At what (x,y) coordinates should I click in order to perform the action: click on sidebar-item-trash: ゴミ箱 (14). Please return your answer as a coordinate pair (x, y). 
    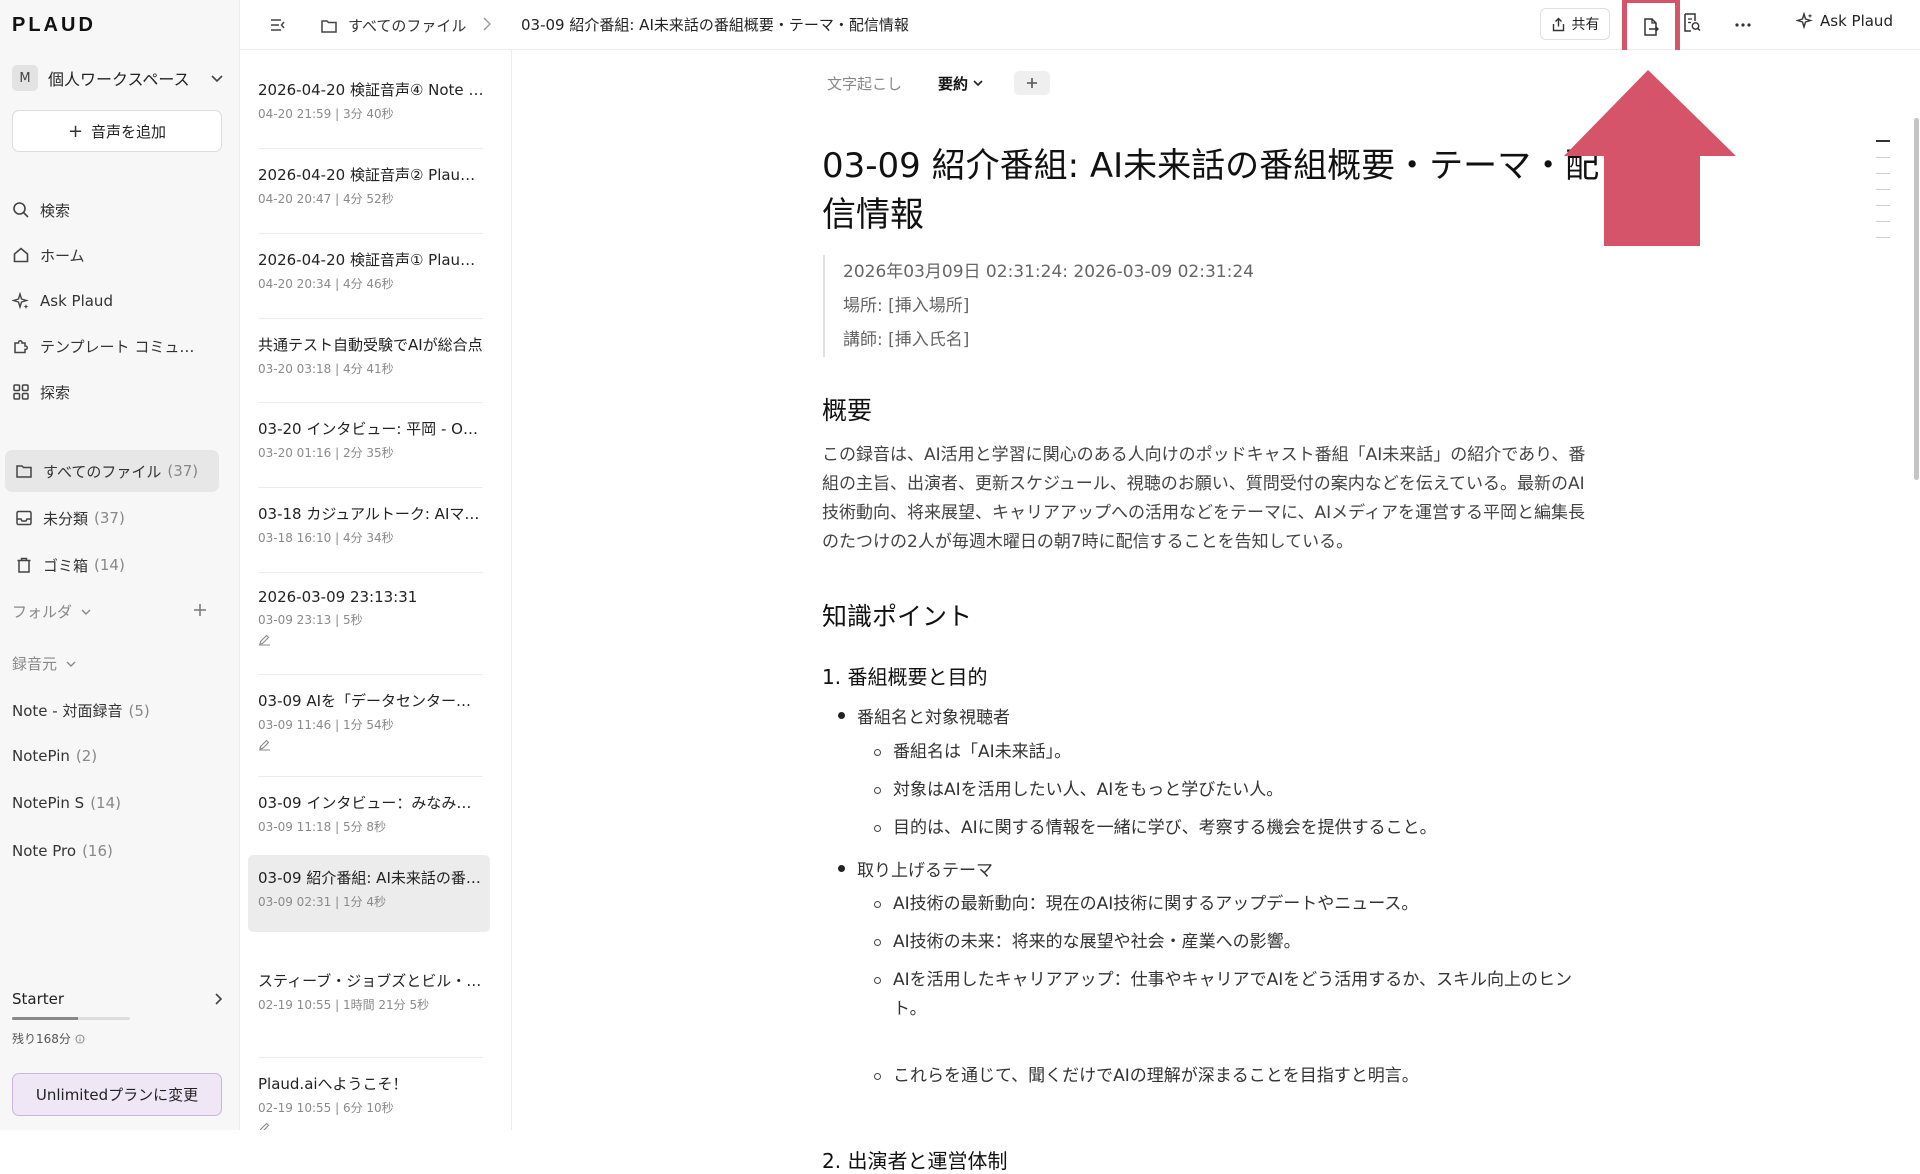
    Looking at the image, I should click on (112, 565).